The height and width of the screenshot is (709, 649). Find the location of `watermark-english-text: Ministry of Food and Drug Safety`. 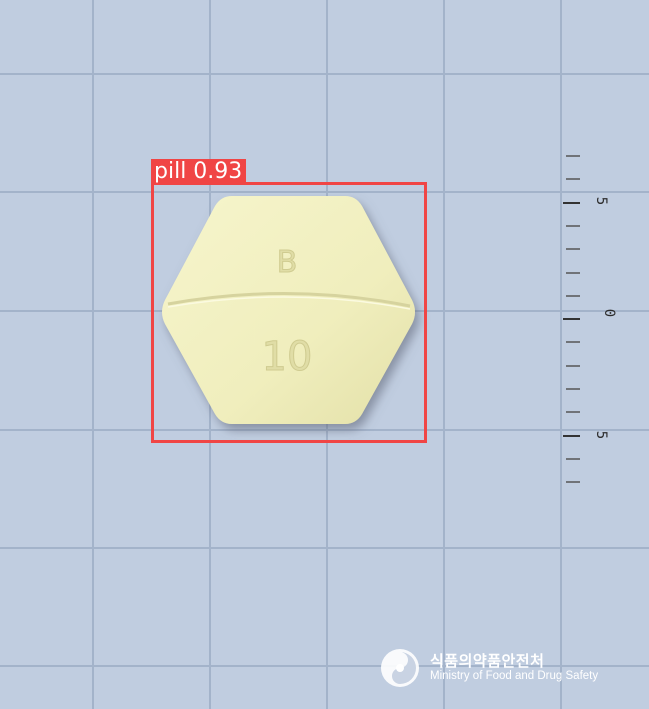

watermark-english-text: Ministry of Food and Drug Safety is located at coordinates (514, 676).